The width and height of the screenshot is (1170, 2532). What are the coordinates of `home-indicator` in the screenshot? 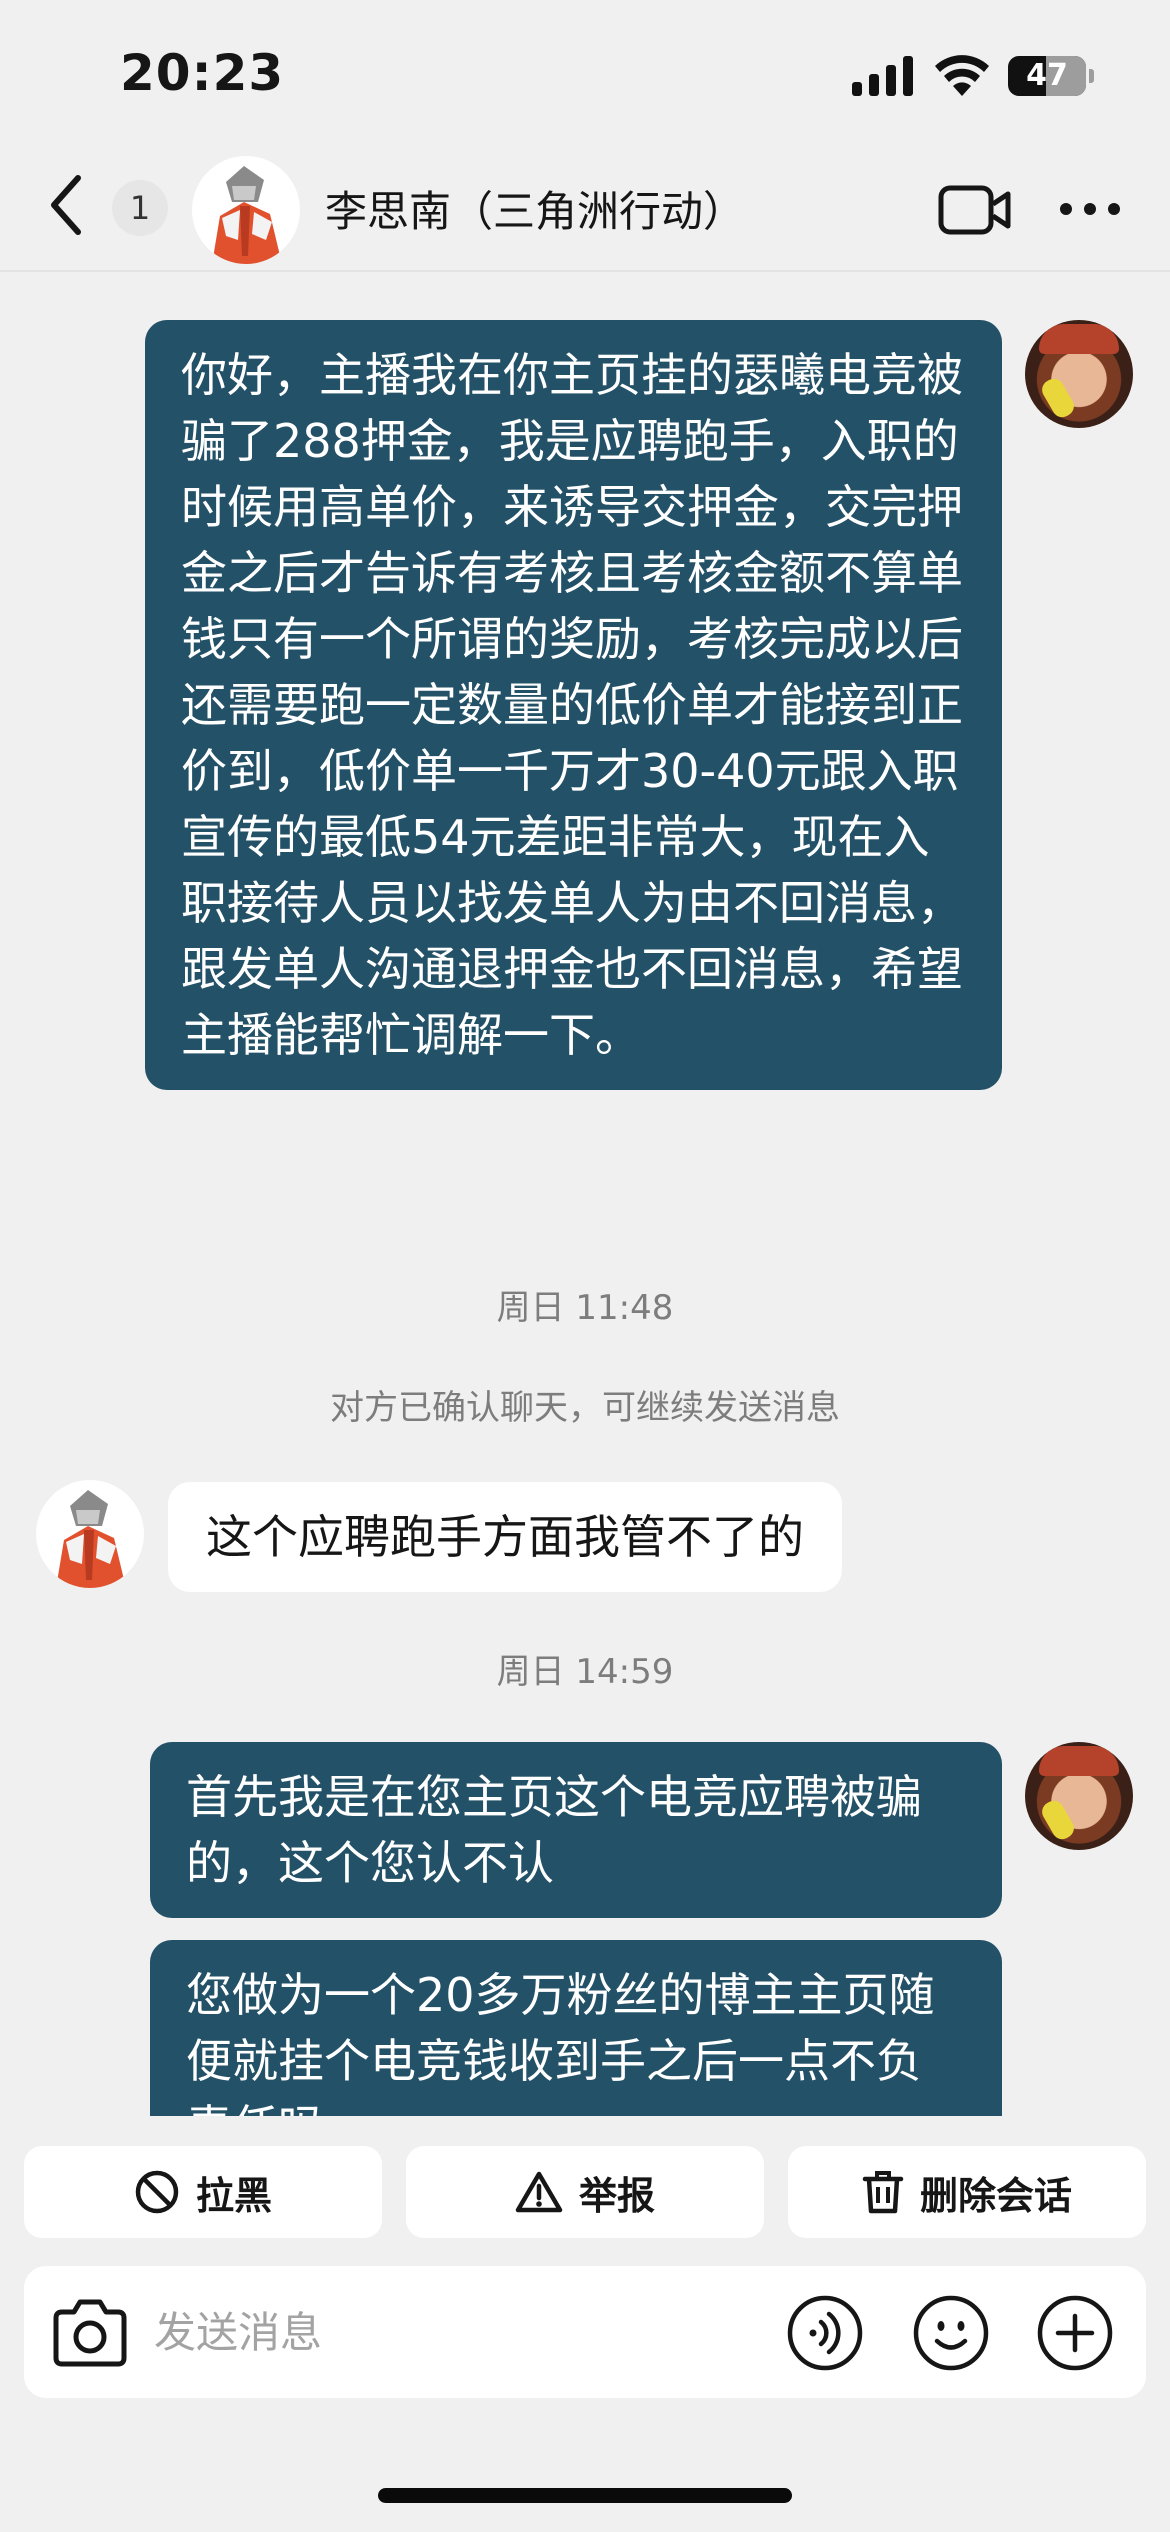 It's located at (585, 2495).